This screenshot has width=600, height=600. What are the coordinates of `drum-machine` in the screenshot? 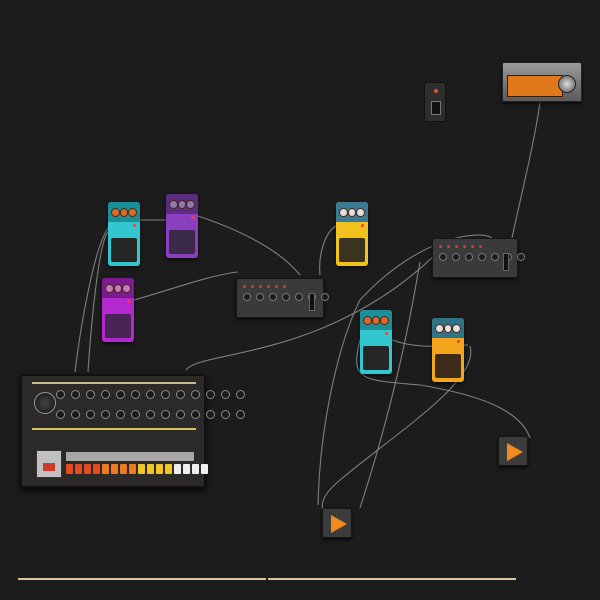 It's located at (132, 431).